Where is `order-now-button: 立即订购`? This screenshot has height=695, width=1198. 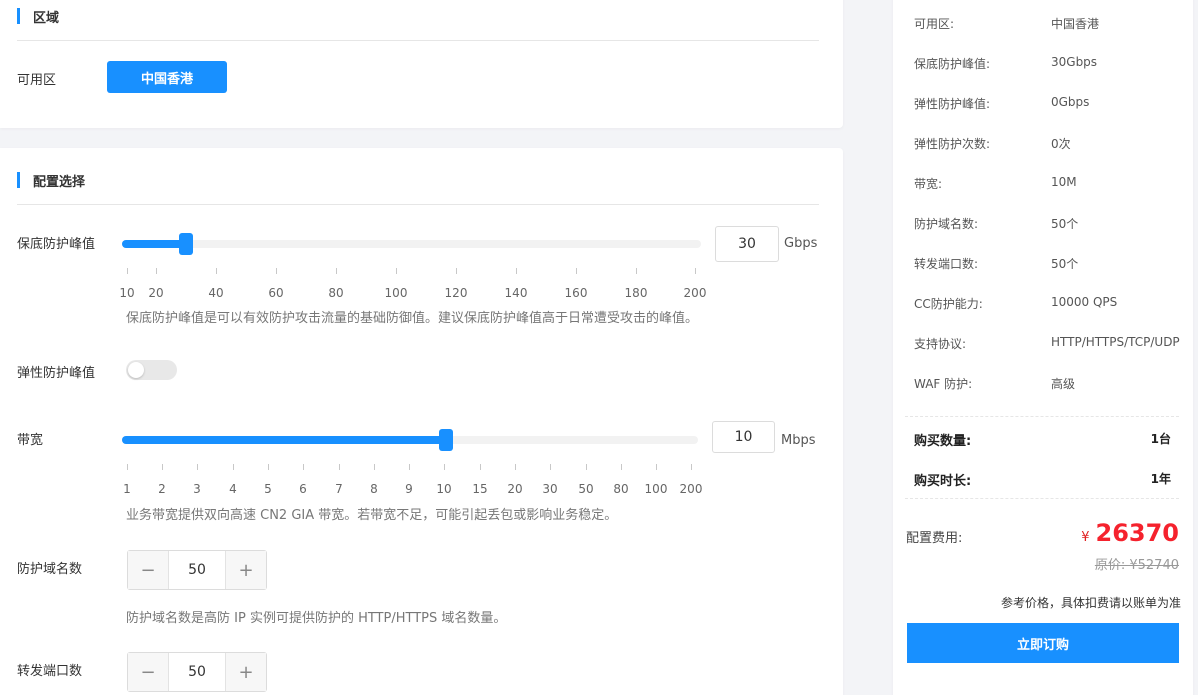 order-now-button: 立即订购 is located at coordinates (1043, 643).